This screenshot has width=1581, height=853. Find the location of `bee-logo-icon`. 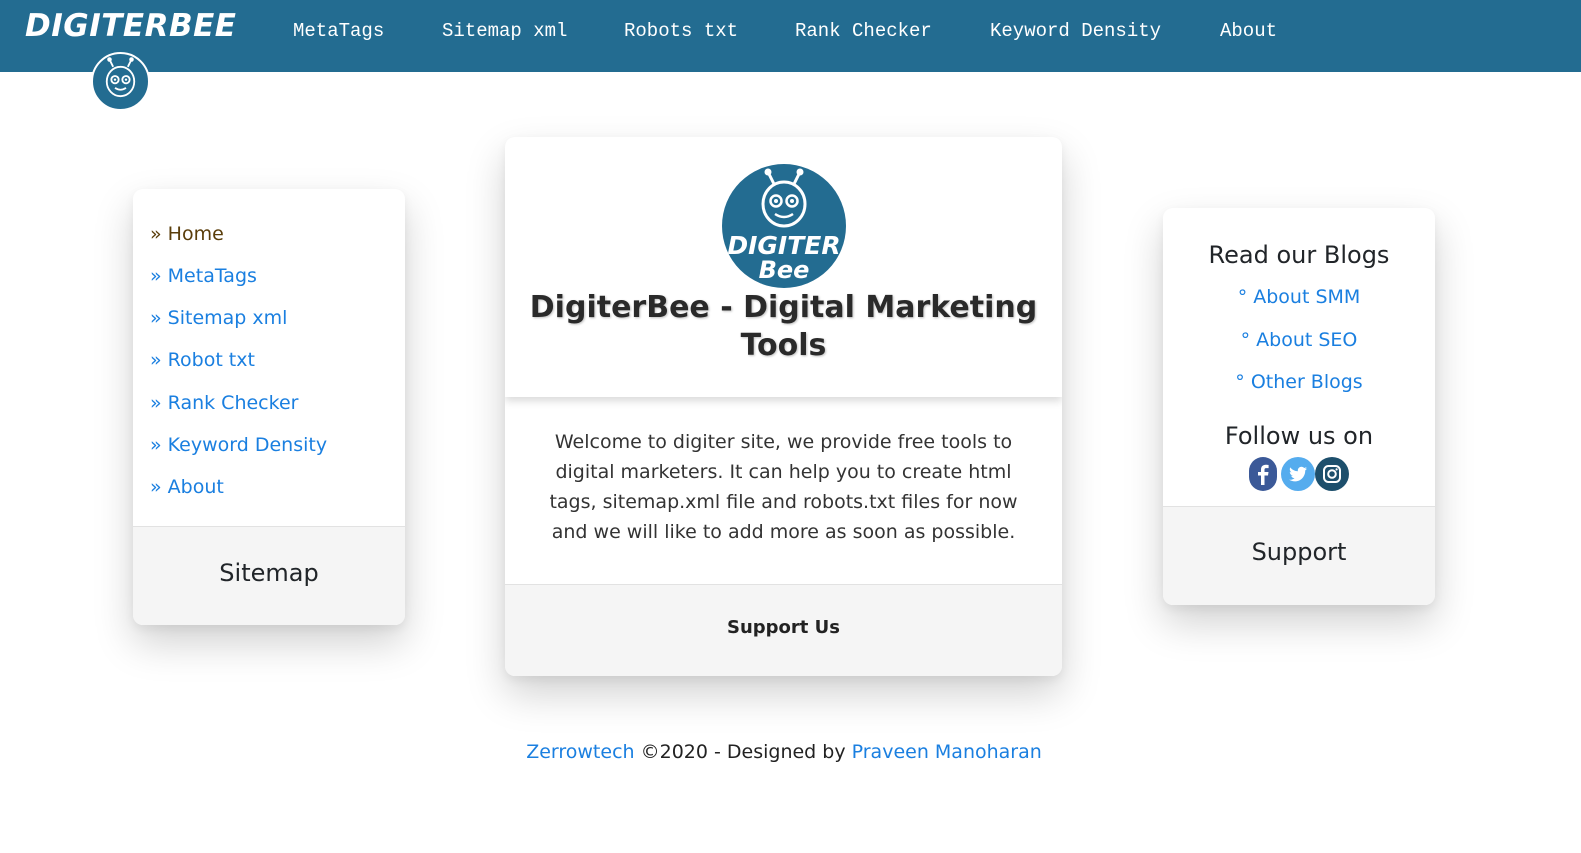

bee-logo-icon is located at coordinates (120, 81).